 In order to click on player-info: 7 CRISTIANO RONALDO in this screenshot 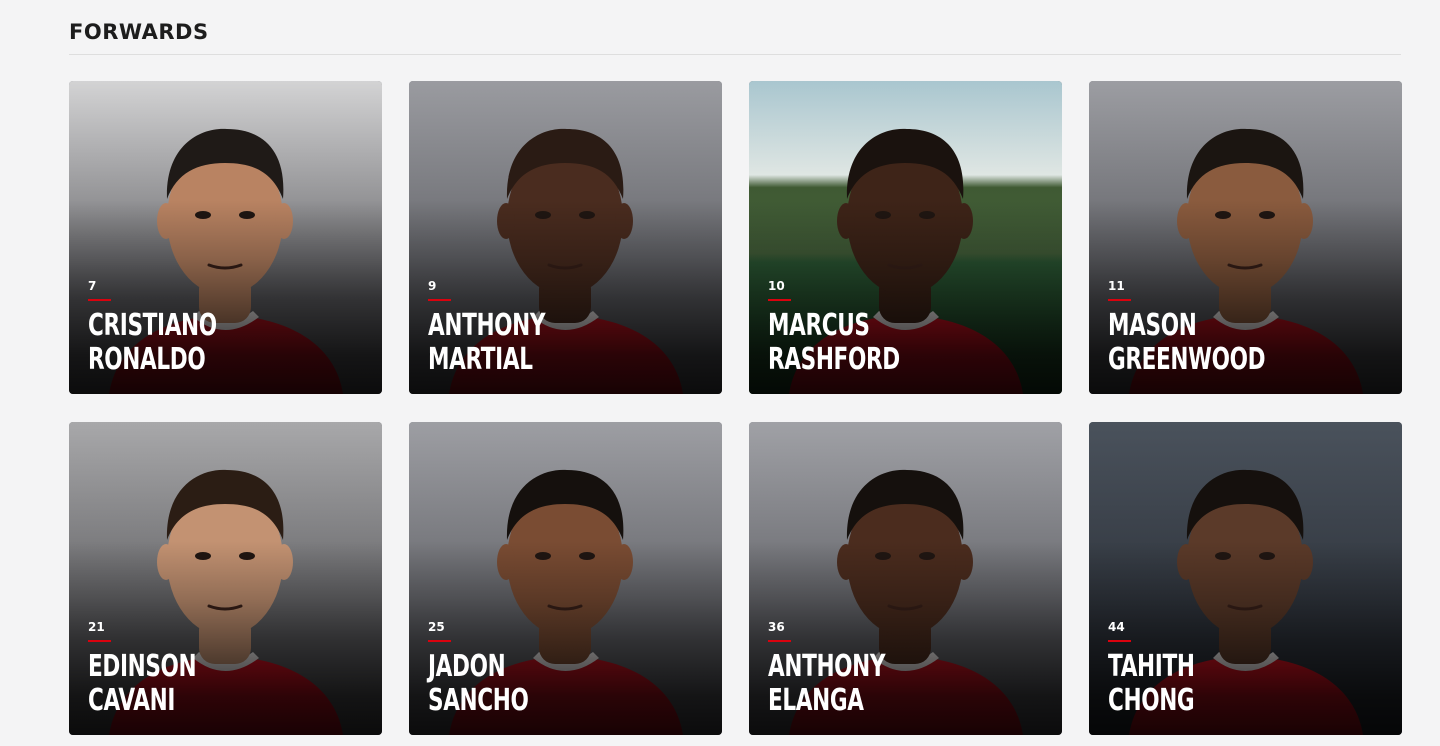, I will do `click(177, 328)`.